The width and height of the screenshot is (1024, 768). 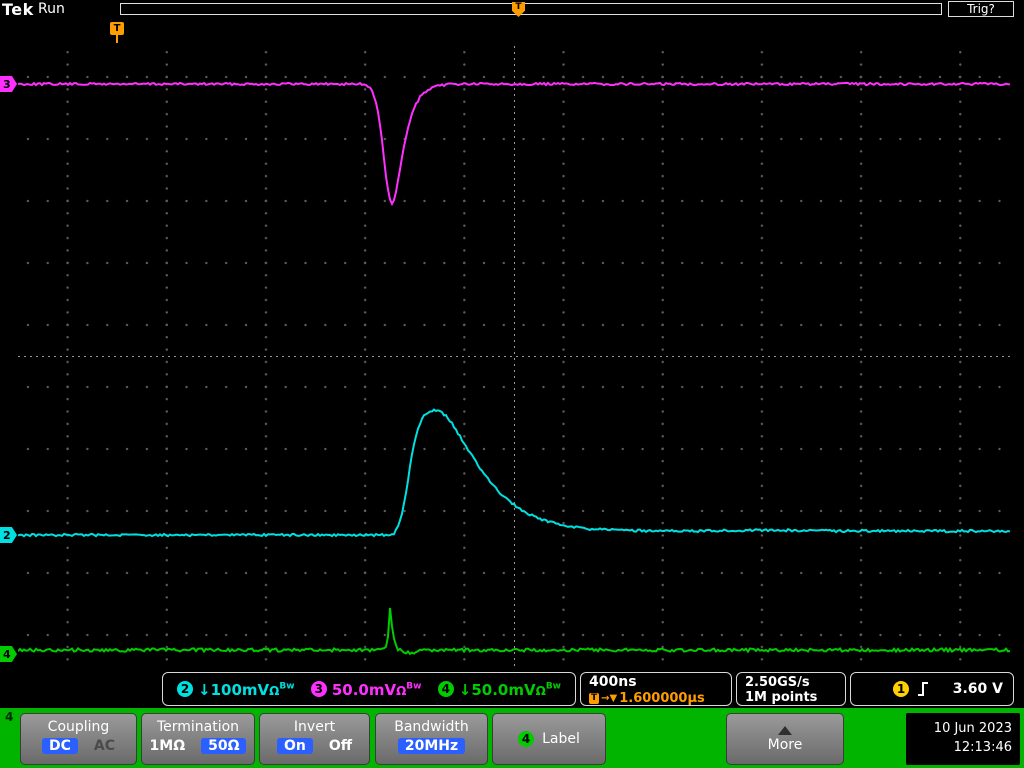 I want to click on time-label: 12:13:46, so click(x=982, y=747).